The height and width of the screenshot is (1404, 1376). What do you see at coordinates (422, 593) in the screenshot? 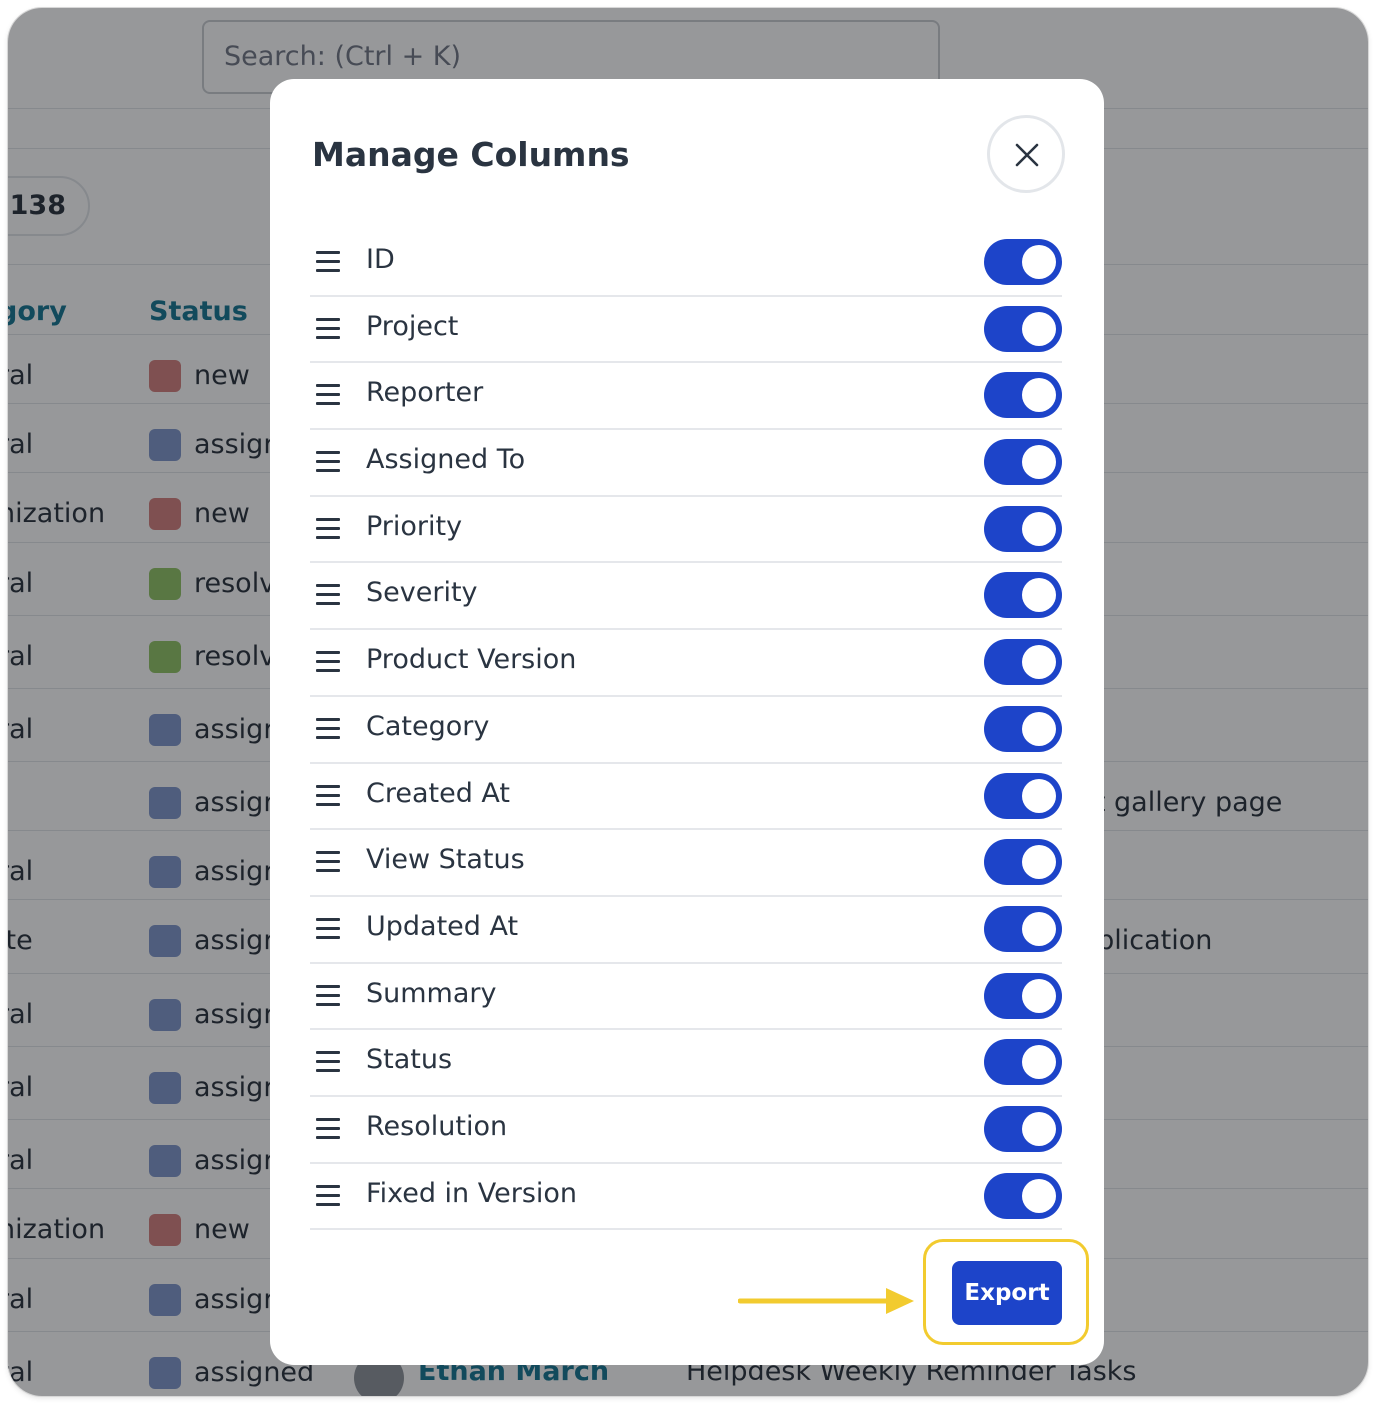
I see `column-label: Severity` at bounding box center [422, 593].